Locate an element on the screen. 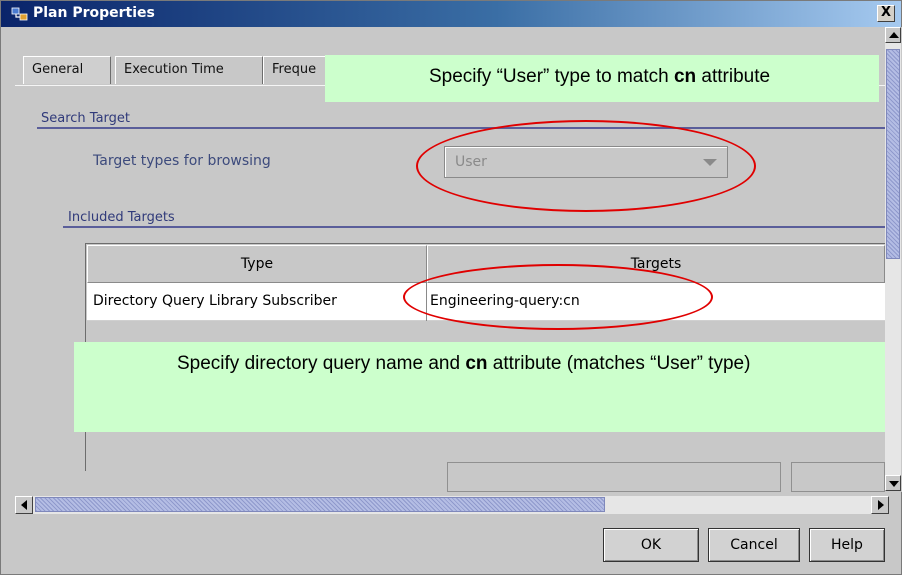  cancel-button: Cancel is located at coordinates (754, 545).